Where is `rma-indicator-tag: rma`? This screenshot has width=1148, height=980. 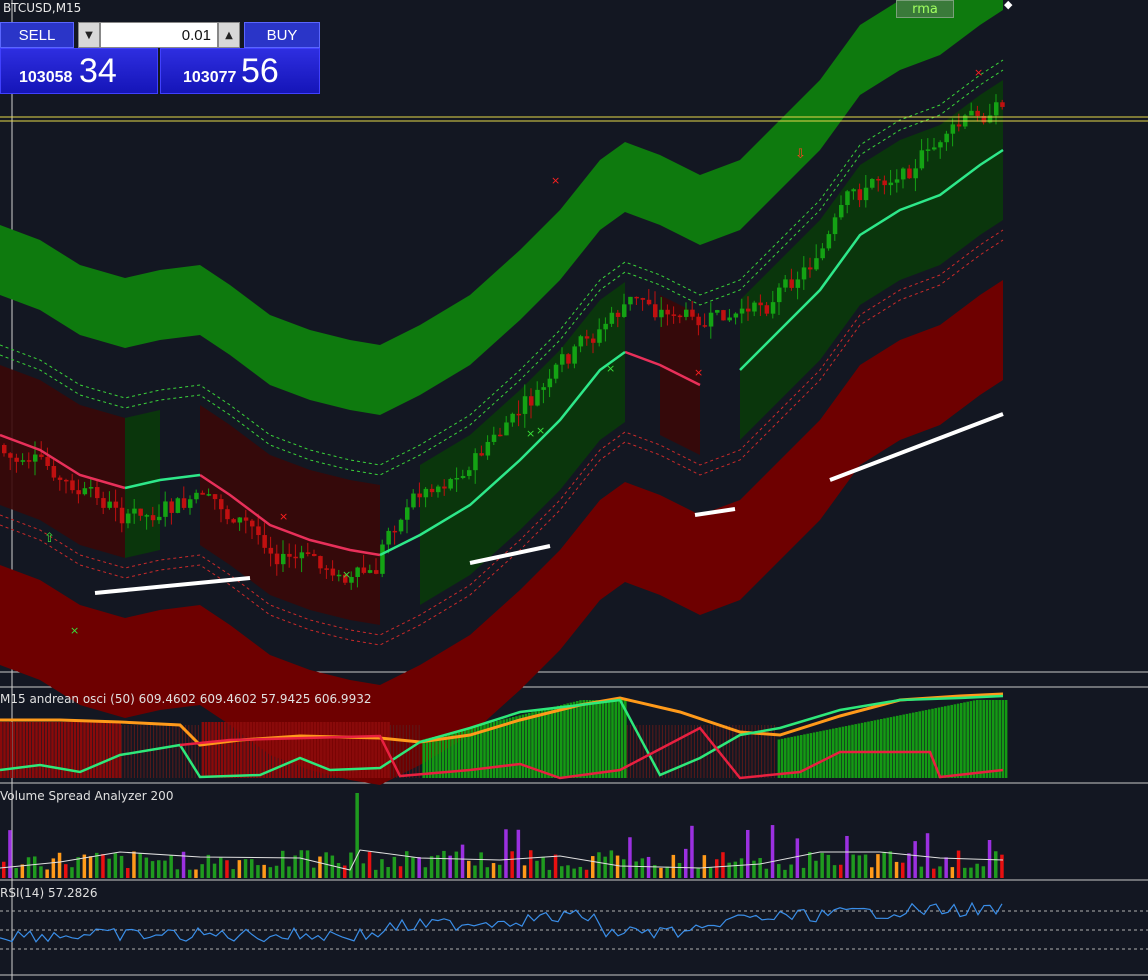
rma-indicator-tag: rma is located at coordinates (925, 9).